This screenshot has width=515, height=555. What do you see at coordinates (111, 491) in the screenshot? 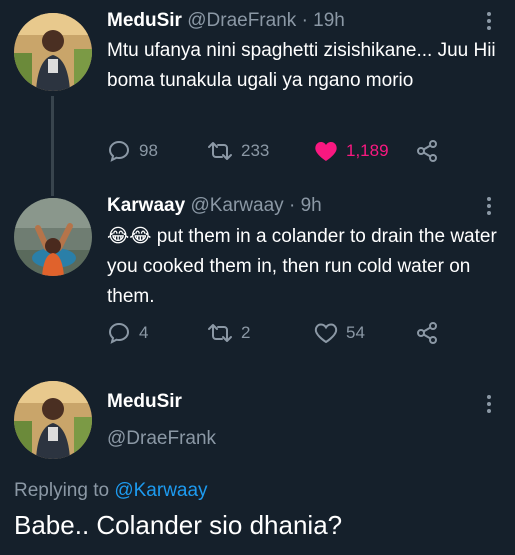
I see `replying-to: Replying to @Karwaay` at bounding box center [111, 491].